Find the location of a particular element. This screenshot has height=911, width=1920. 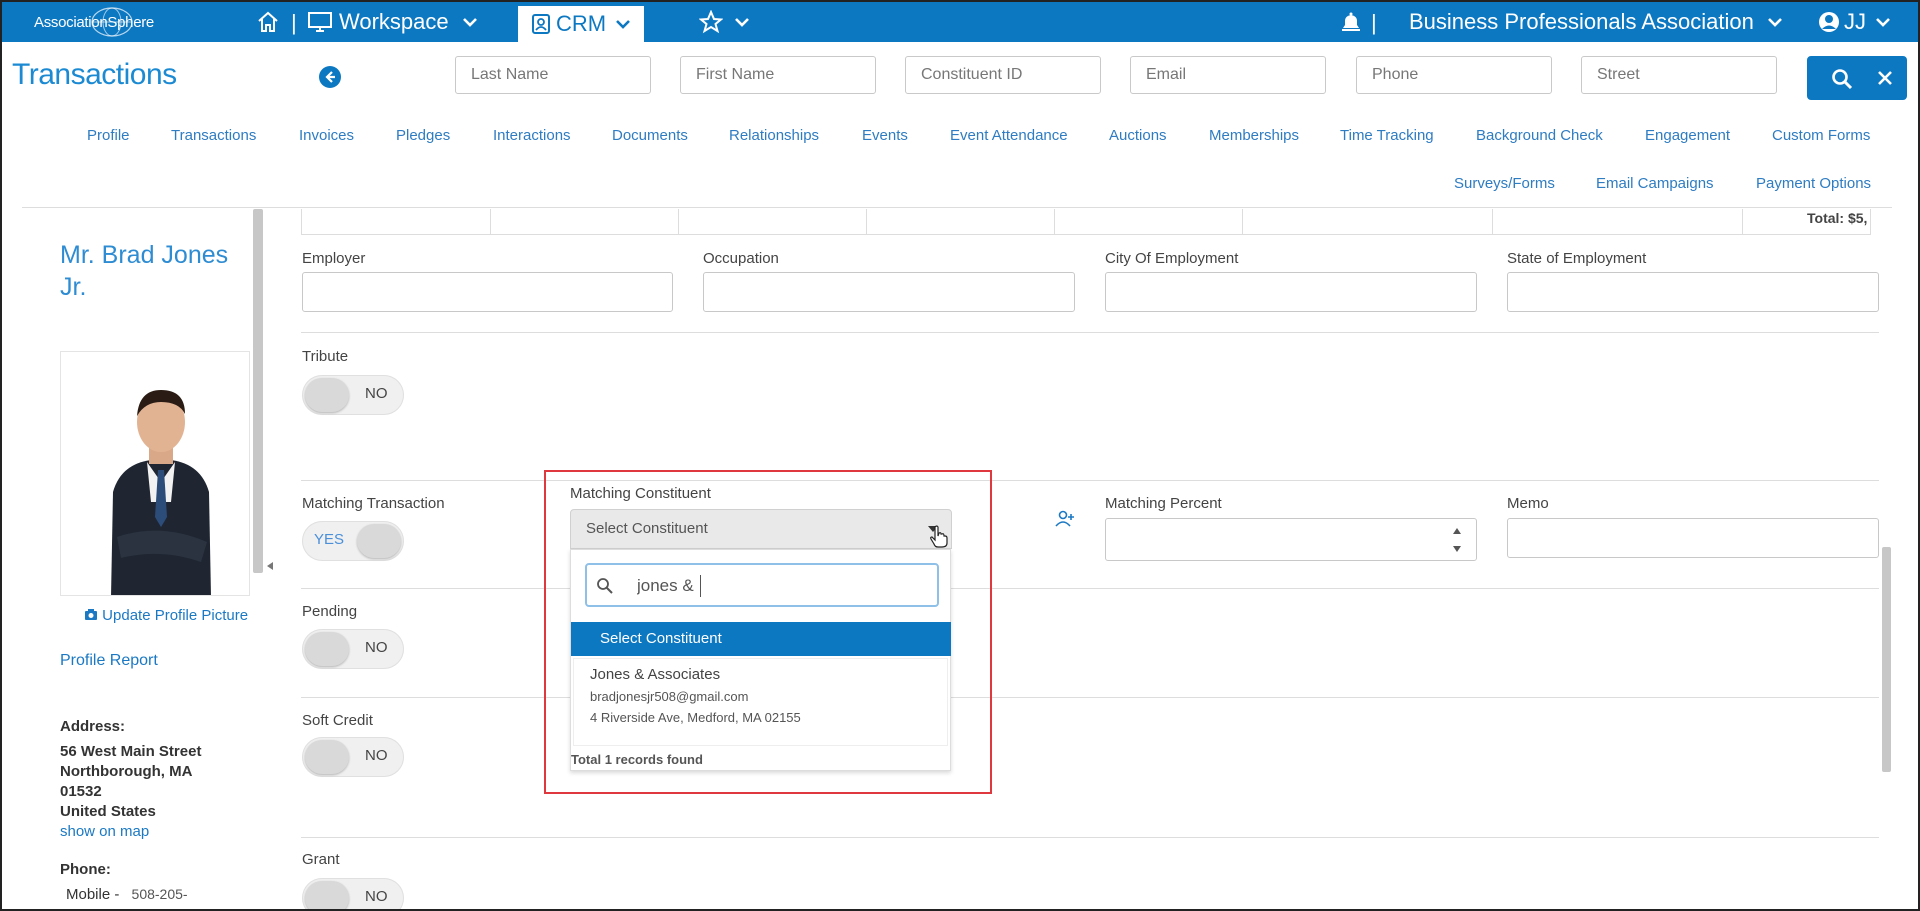

phone-label: Phone: is located at coordinates (85, 869).